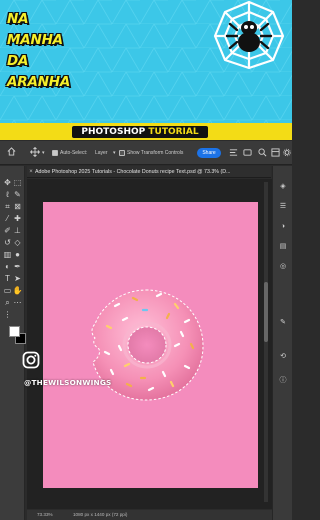 The width and height of the screenshot is (320, 520). What do you see at coordinates (275, 152) in the screenshot?
I see `workspace-icon` at bounding box center [275, 152].